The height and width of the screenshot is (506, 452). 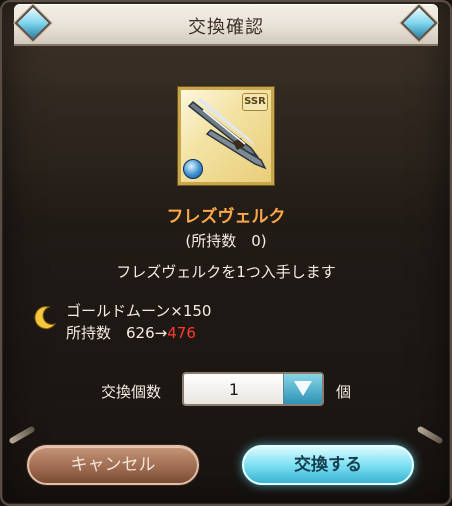 I want to click on rarity-badge: SSR, so click(x=255, y=102).